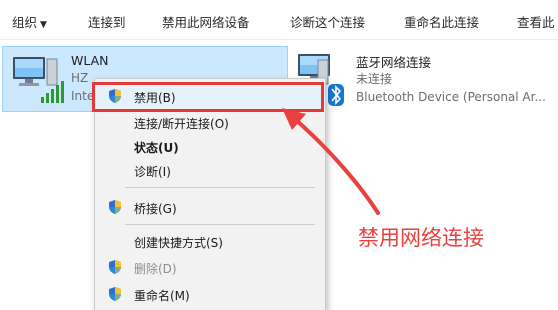 Image resolution: width=558 pixels, height=310 pixels. I want to click on annotation-arrow-icon, so click(331, 161).